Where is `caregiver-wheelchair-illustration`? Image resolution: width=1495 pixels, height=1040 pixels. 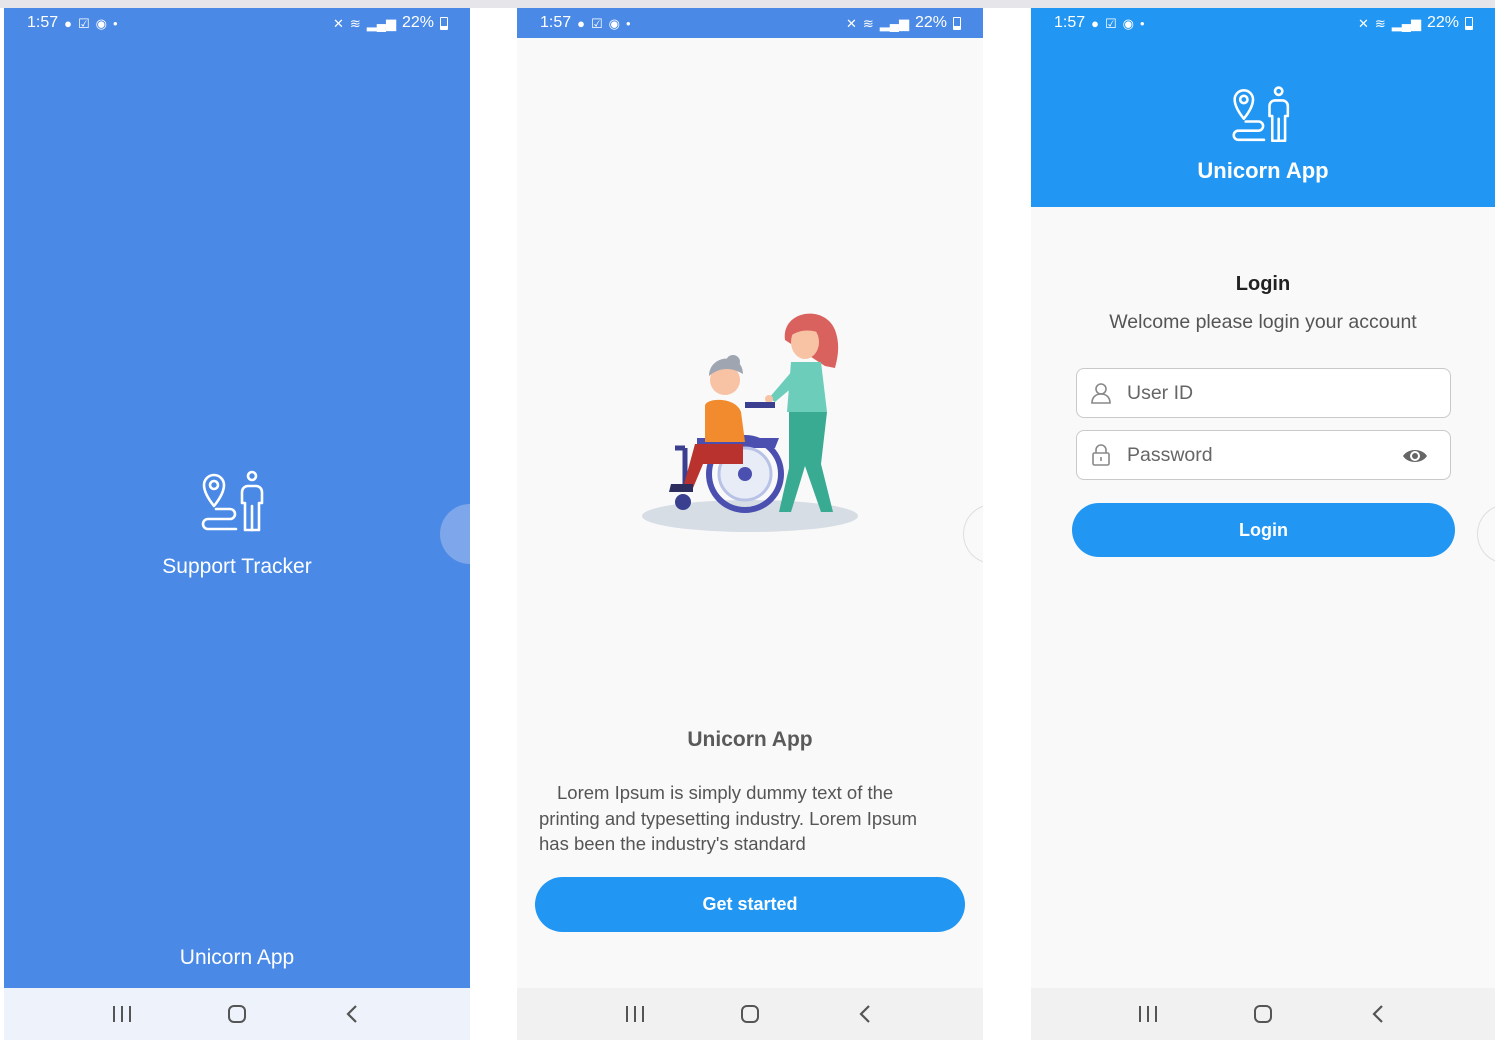
caregiver-wheelchair-illustration is located at coordinates (750, 422).